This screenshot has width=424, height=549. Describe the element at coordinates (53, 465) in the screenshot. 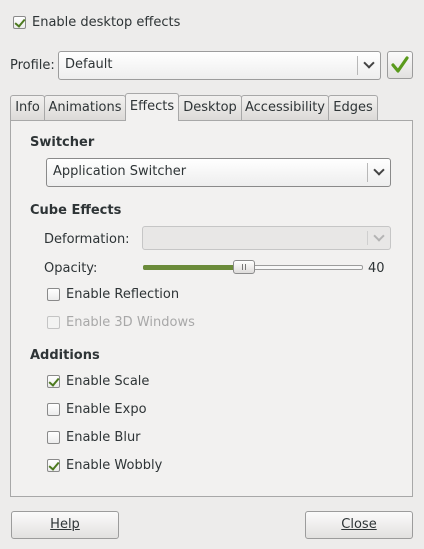

I see `enable-wobbly-checkbox` at that location.